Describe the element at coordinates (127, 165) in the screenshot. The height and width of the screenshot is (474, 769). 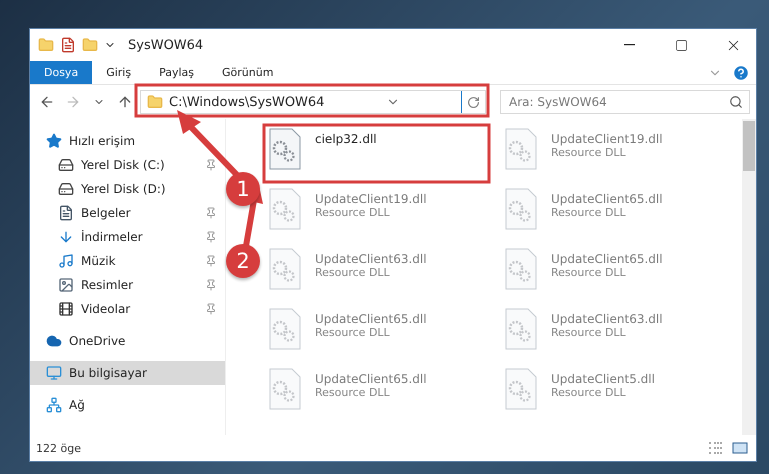
I see `sidebar-item: Yerel Disk (C:)` at that location.